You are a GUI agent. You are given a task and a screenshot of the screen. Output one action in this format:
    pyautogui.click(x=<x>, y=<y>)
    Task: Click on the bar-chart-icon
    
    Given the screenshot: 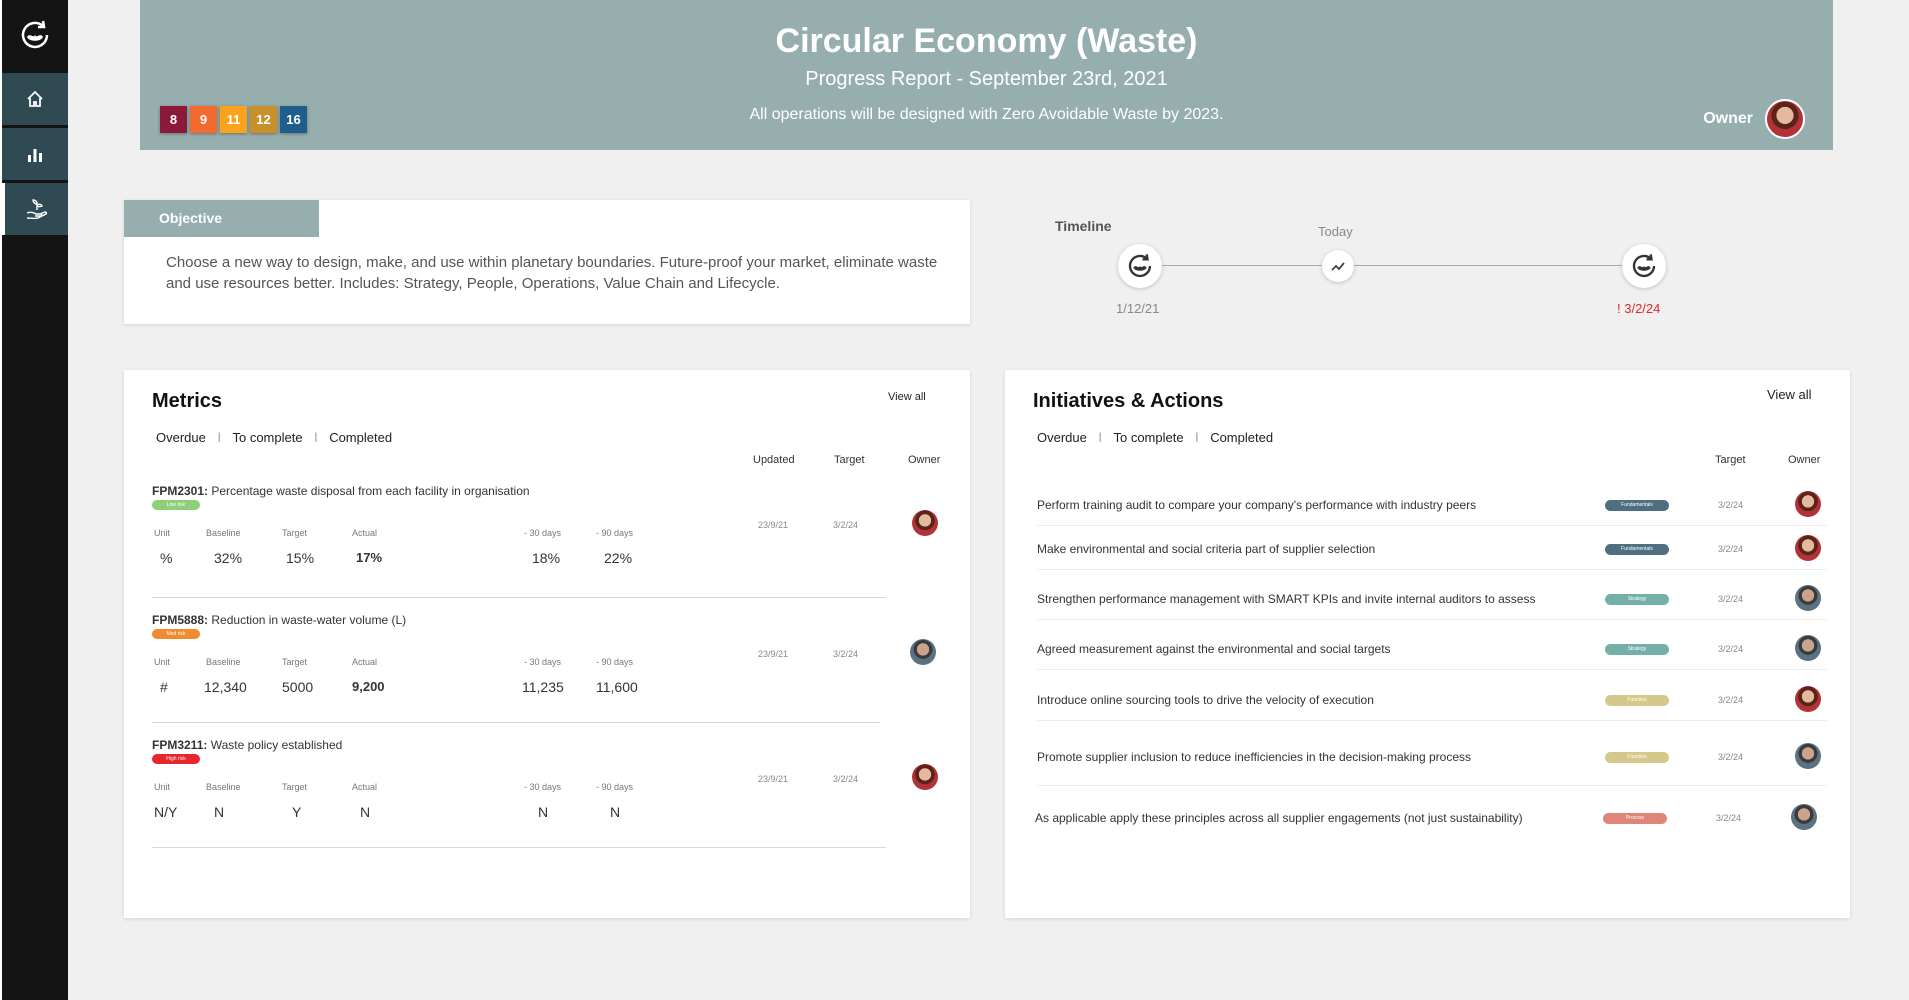 What is the action you would take?
    pyautogui.click(x=35, y=155)
    